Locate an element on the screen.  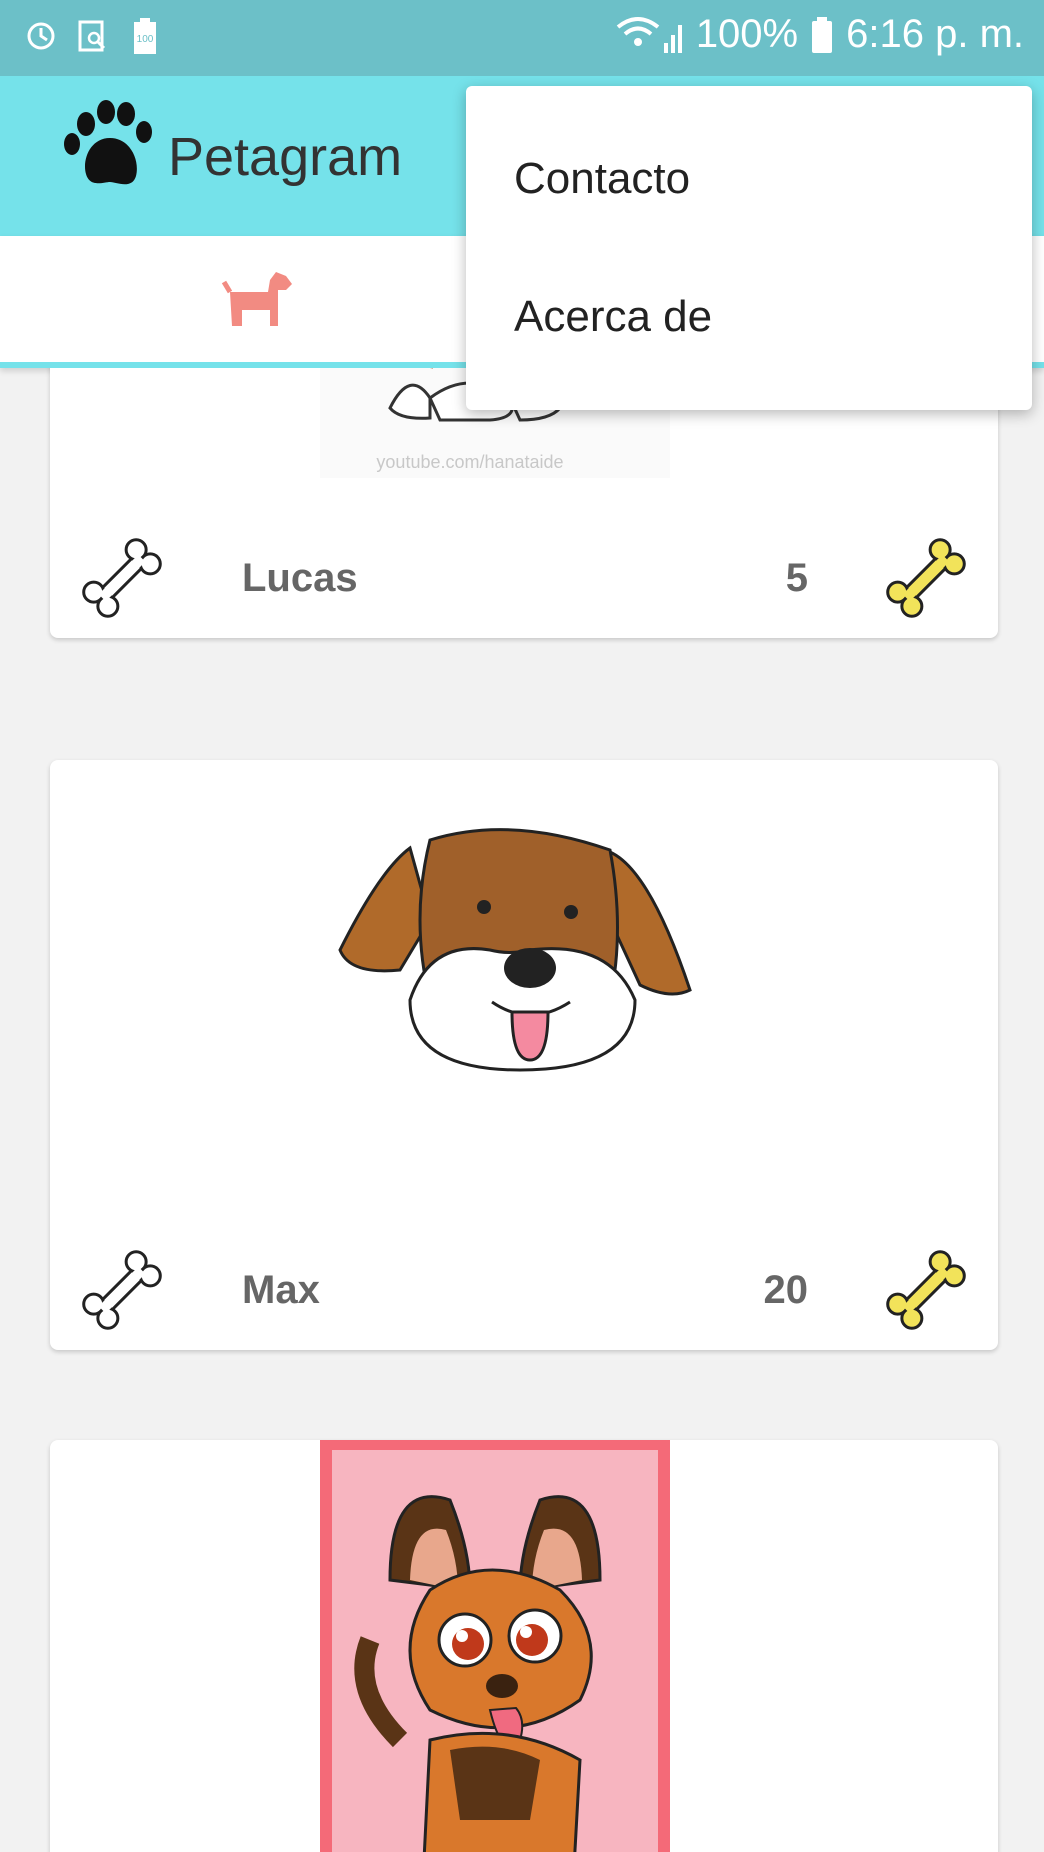
sync-icon is located at coordinates (41, 36).